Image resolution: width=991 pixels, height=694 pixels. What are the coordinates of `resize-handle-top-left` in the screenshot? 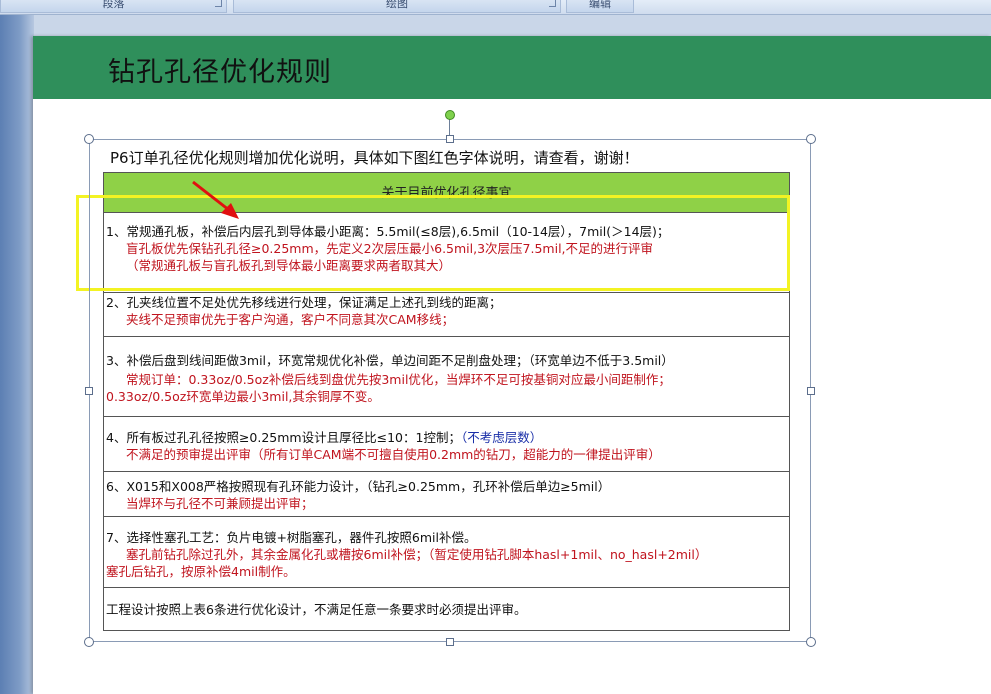 It's located at (89, 139).